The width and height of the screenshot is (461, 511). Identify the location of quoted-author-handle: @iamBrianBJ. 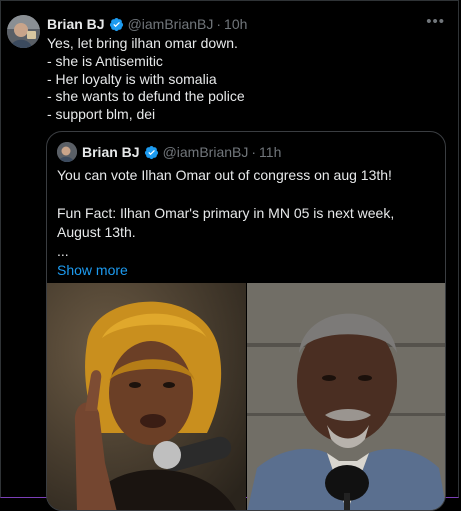
(205, 152).